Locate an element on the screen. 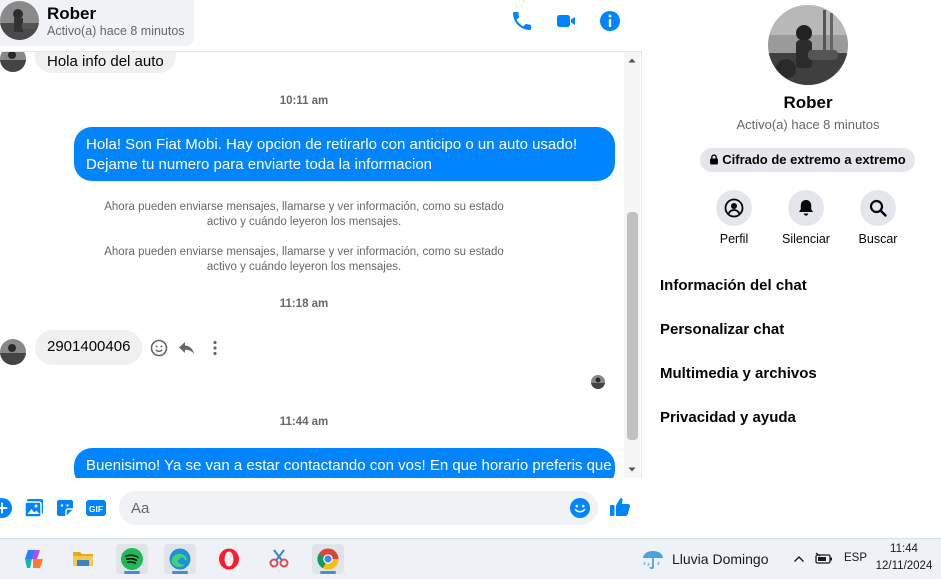 The width and height of the screenshot is (941, 579). encryption-badge: Cifrado de extremo a extremo is located at coordinates (807, 160).